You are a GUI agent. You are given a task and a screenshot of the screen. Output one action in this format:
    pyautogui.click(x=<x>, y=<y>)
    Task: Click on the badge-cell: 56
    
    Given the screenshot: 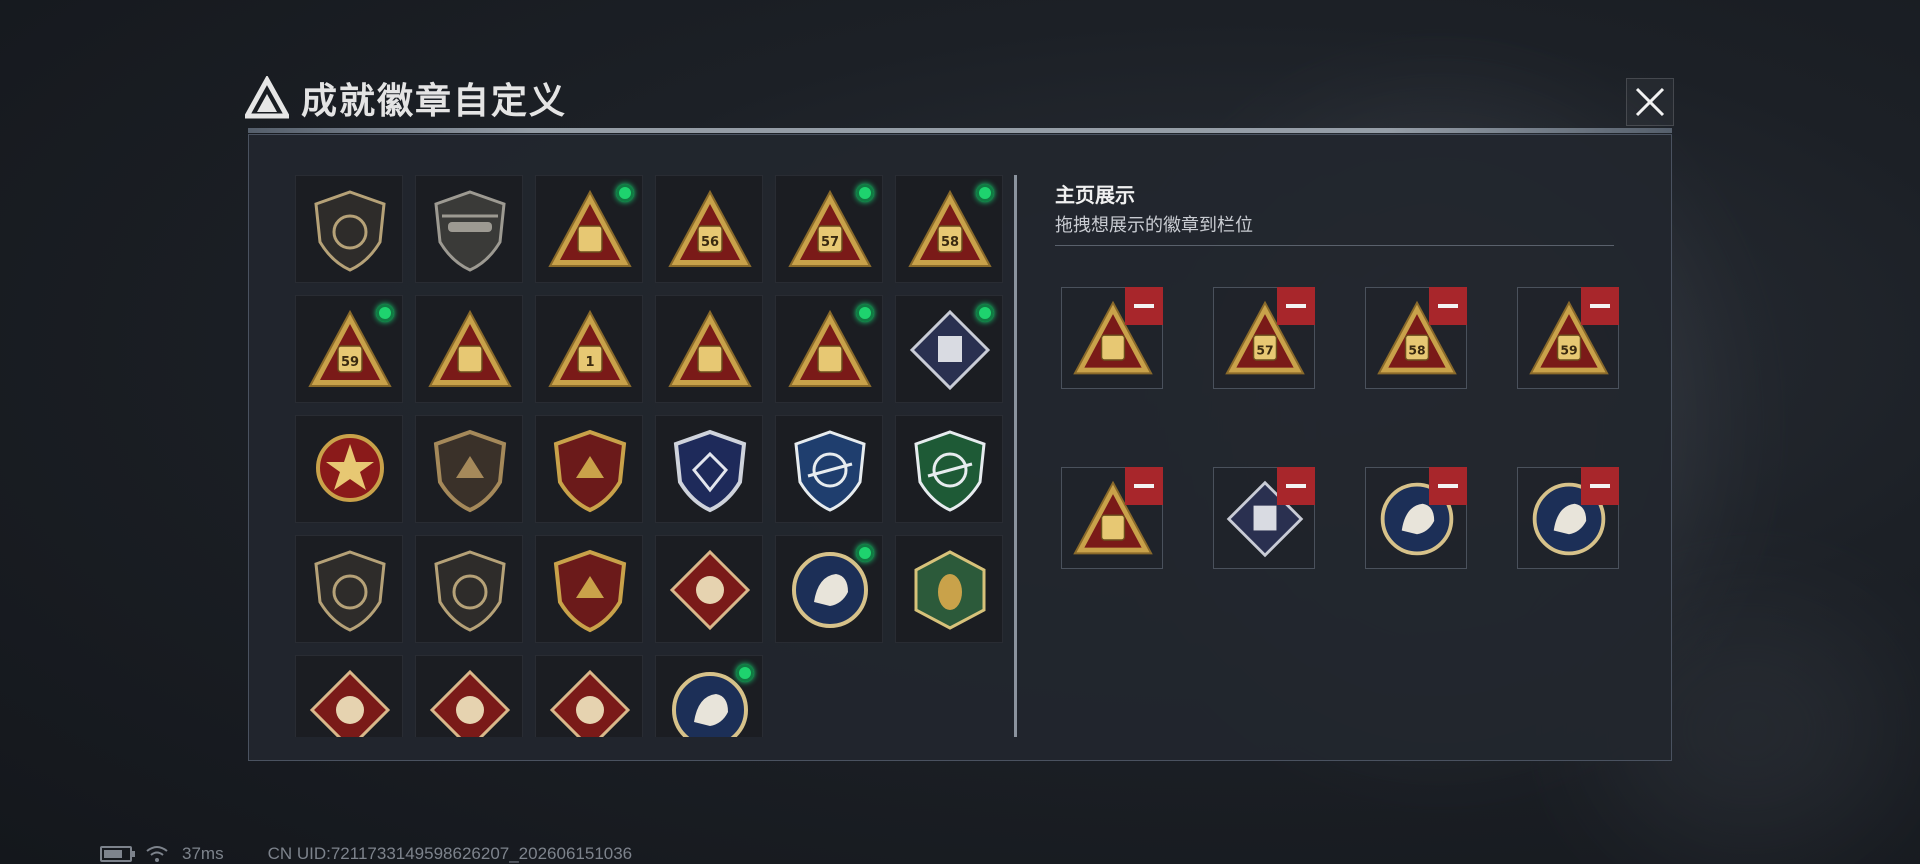 What is the action you would take?
    pyautogui.click(x=709, y=229)
    